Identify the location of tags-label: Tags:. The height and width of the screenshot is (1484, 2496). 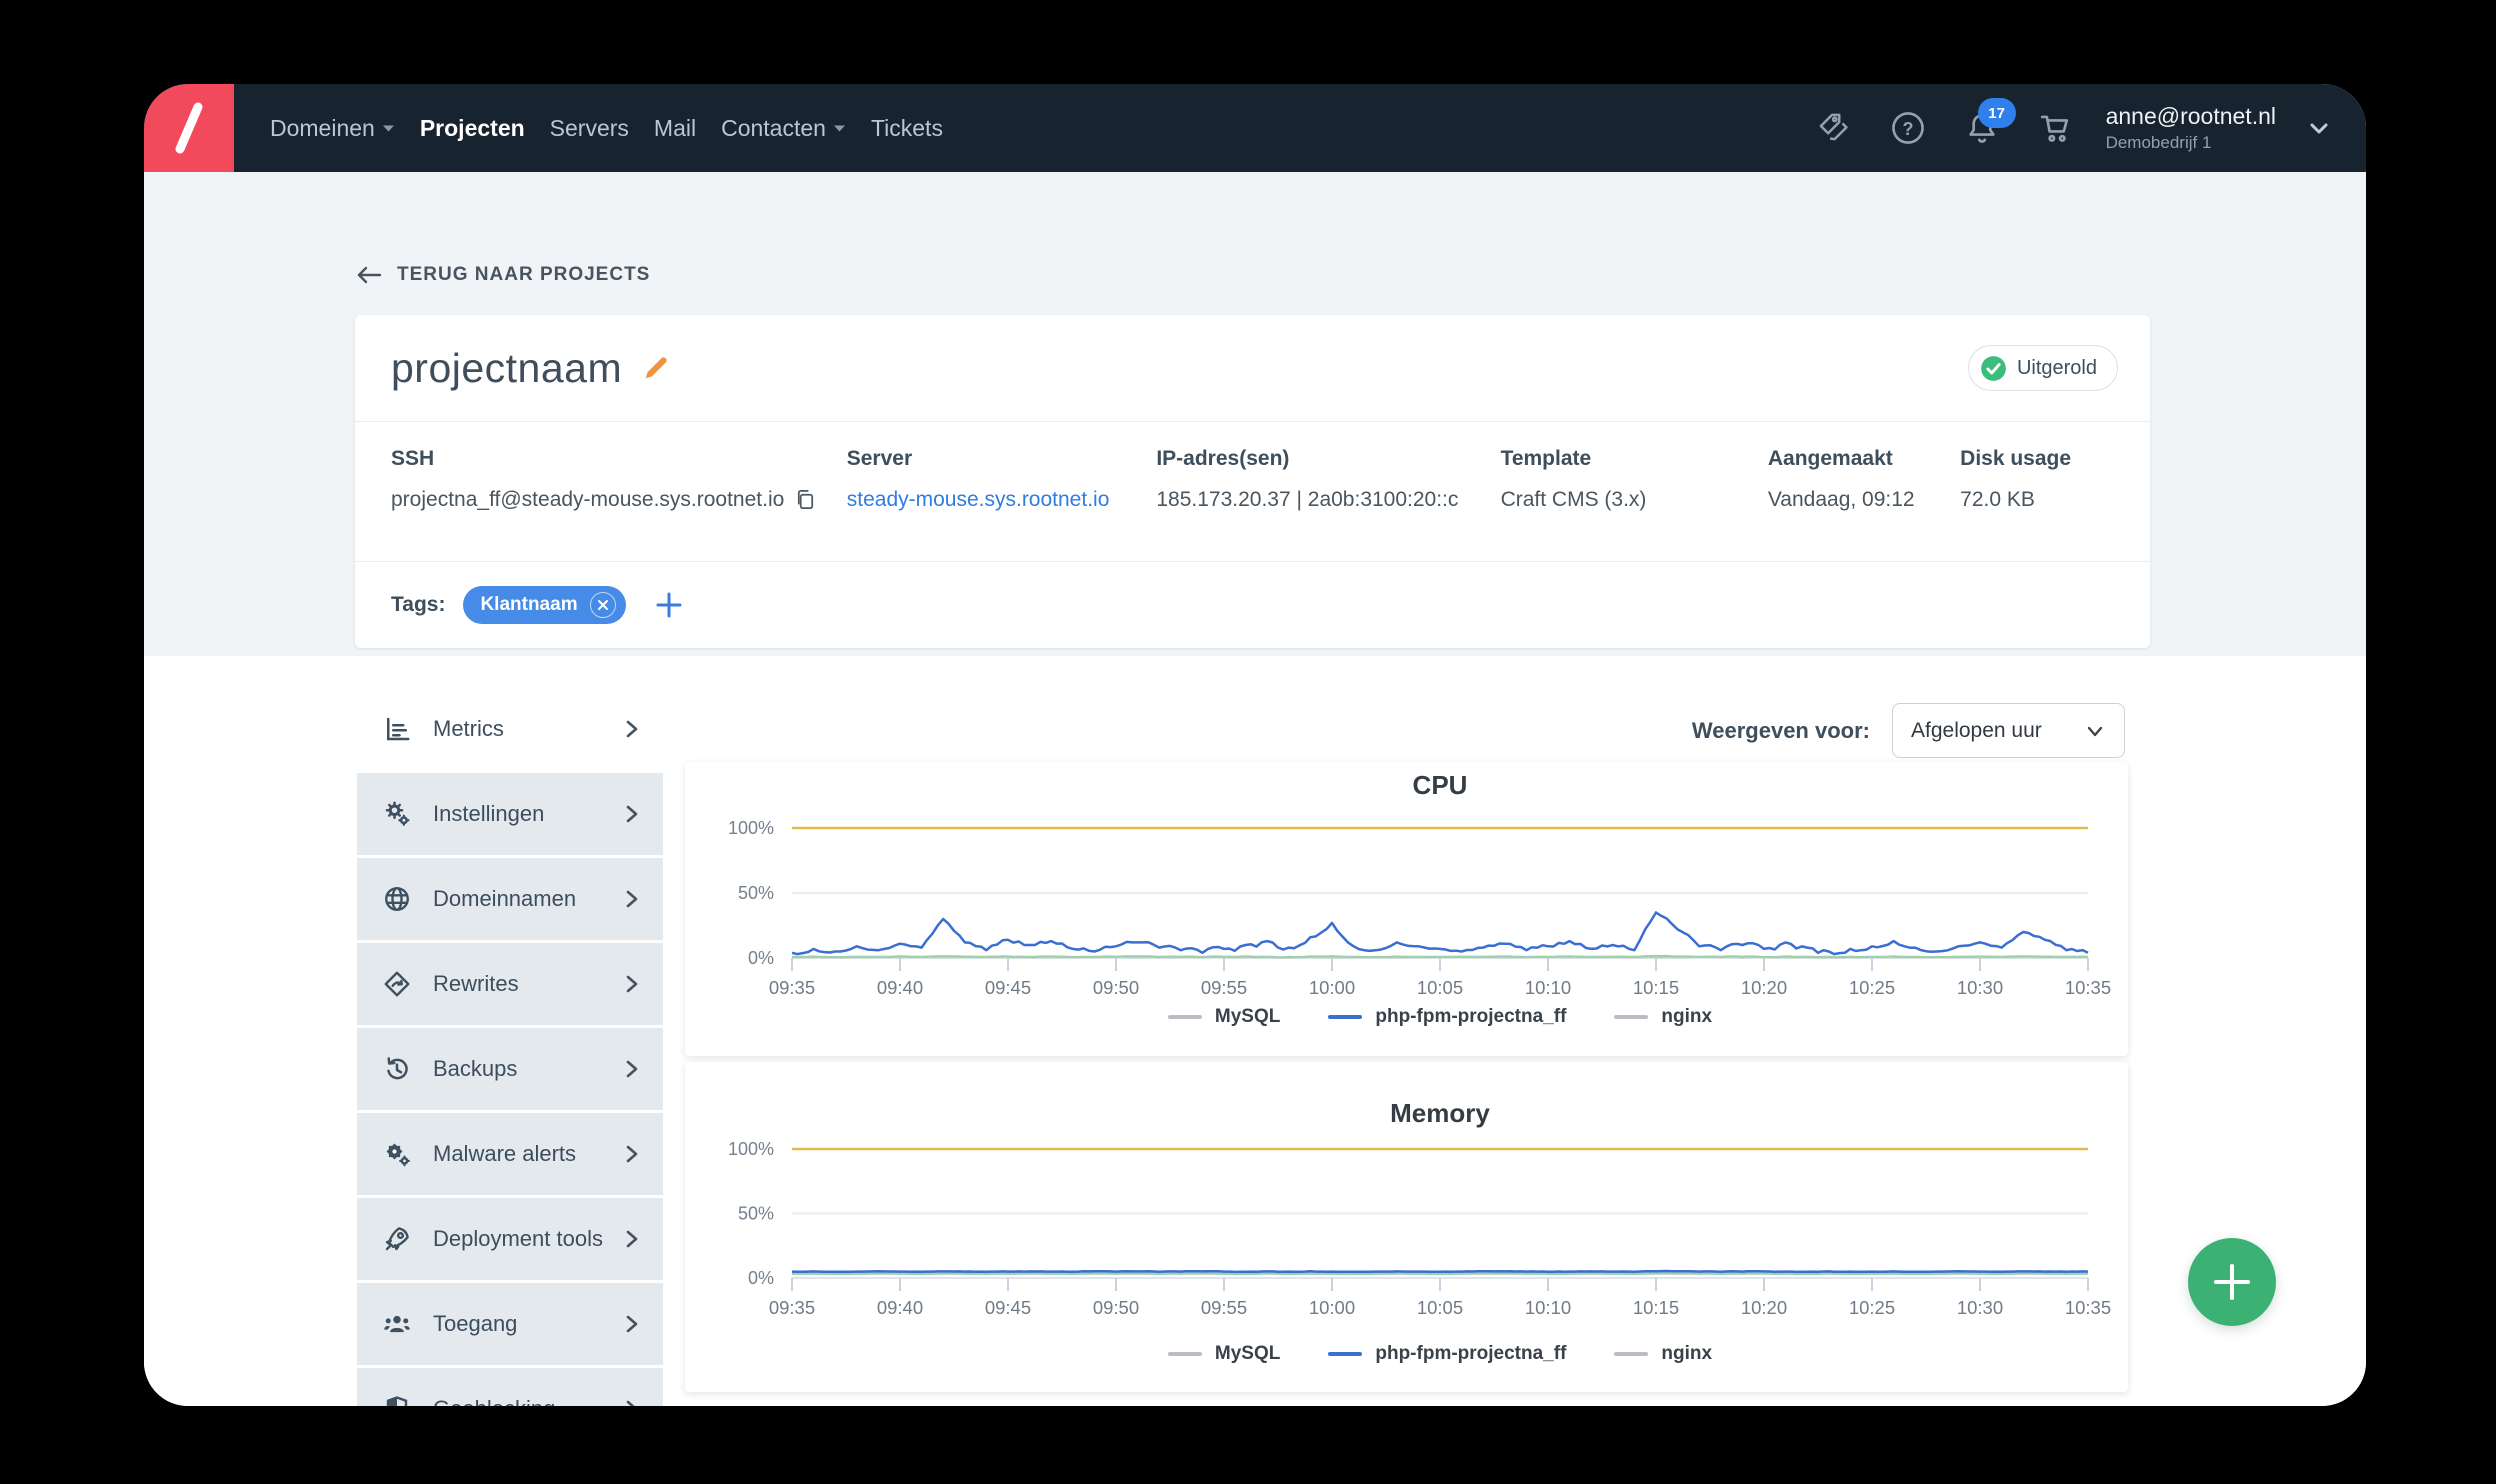
(418, 604).